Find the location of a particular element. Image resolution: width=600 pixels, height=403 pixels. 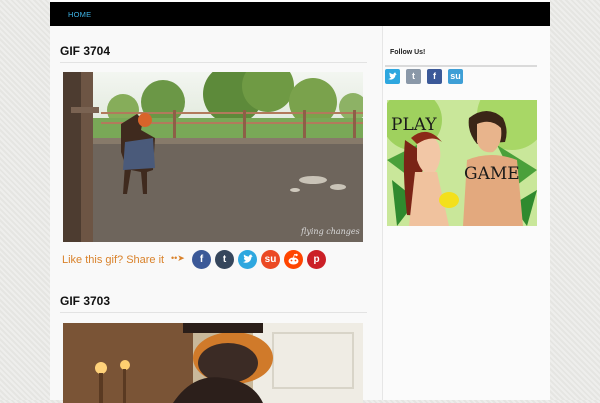

post-title: GIF 3704 is located at coordinates (85, 51).